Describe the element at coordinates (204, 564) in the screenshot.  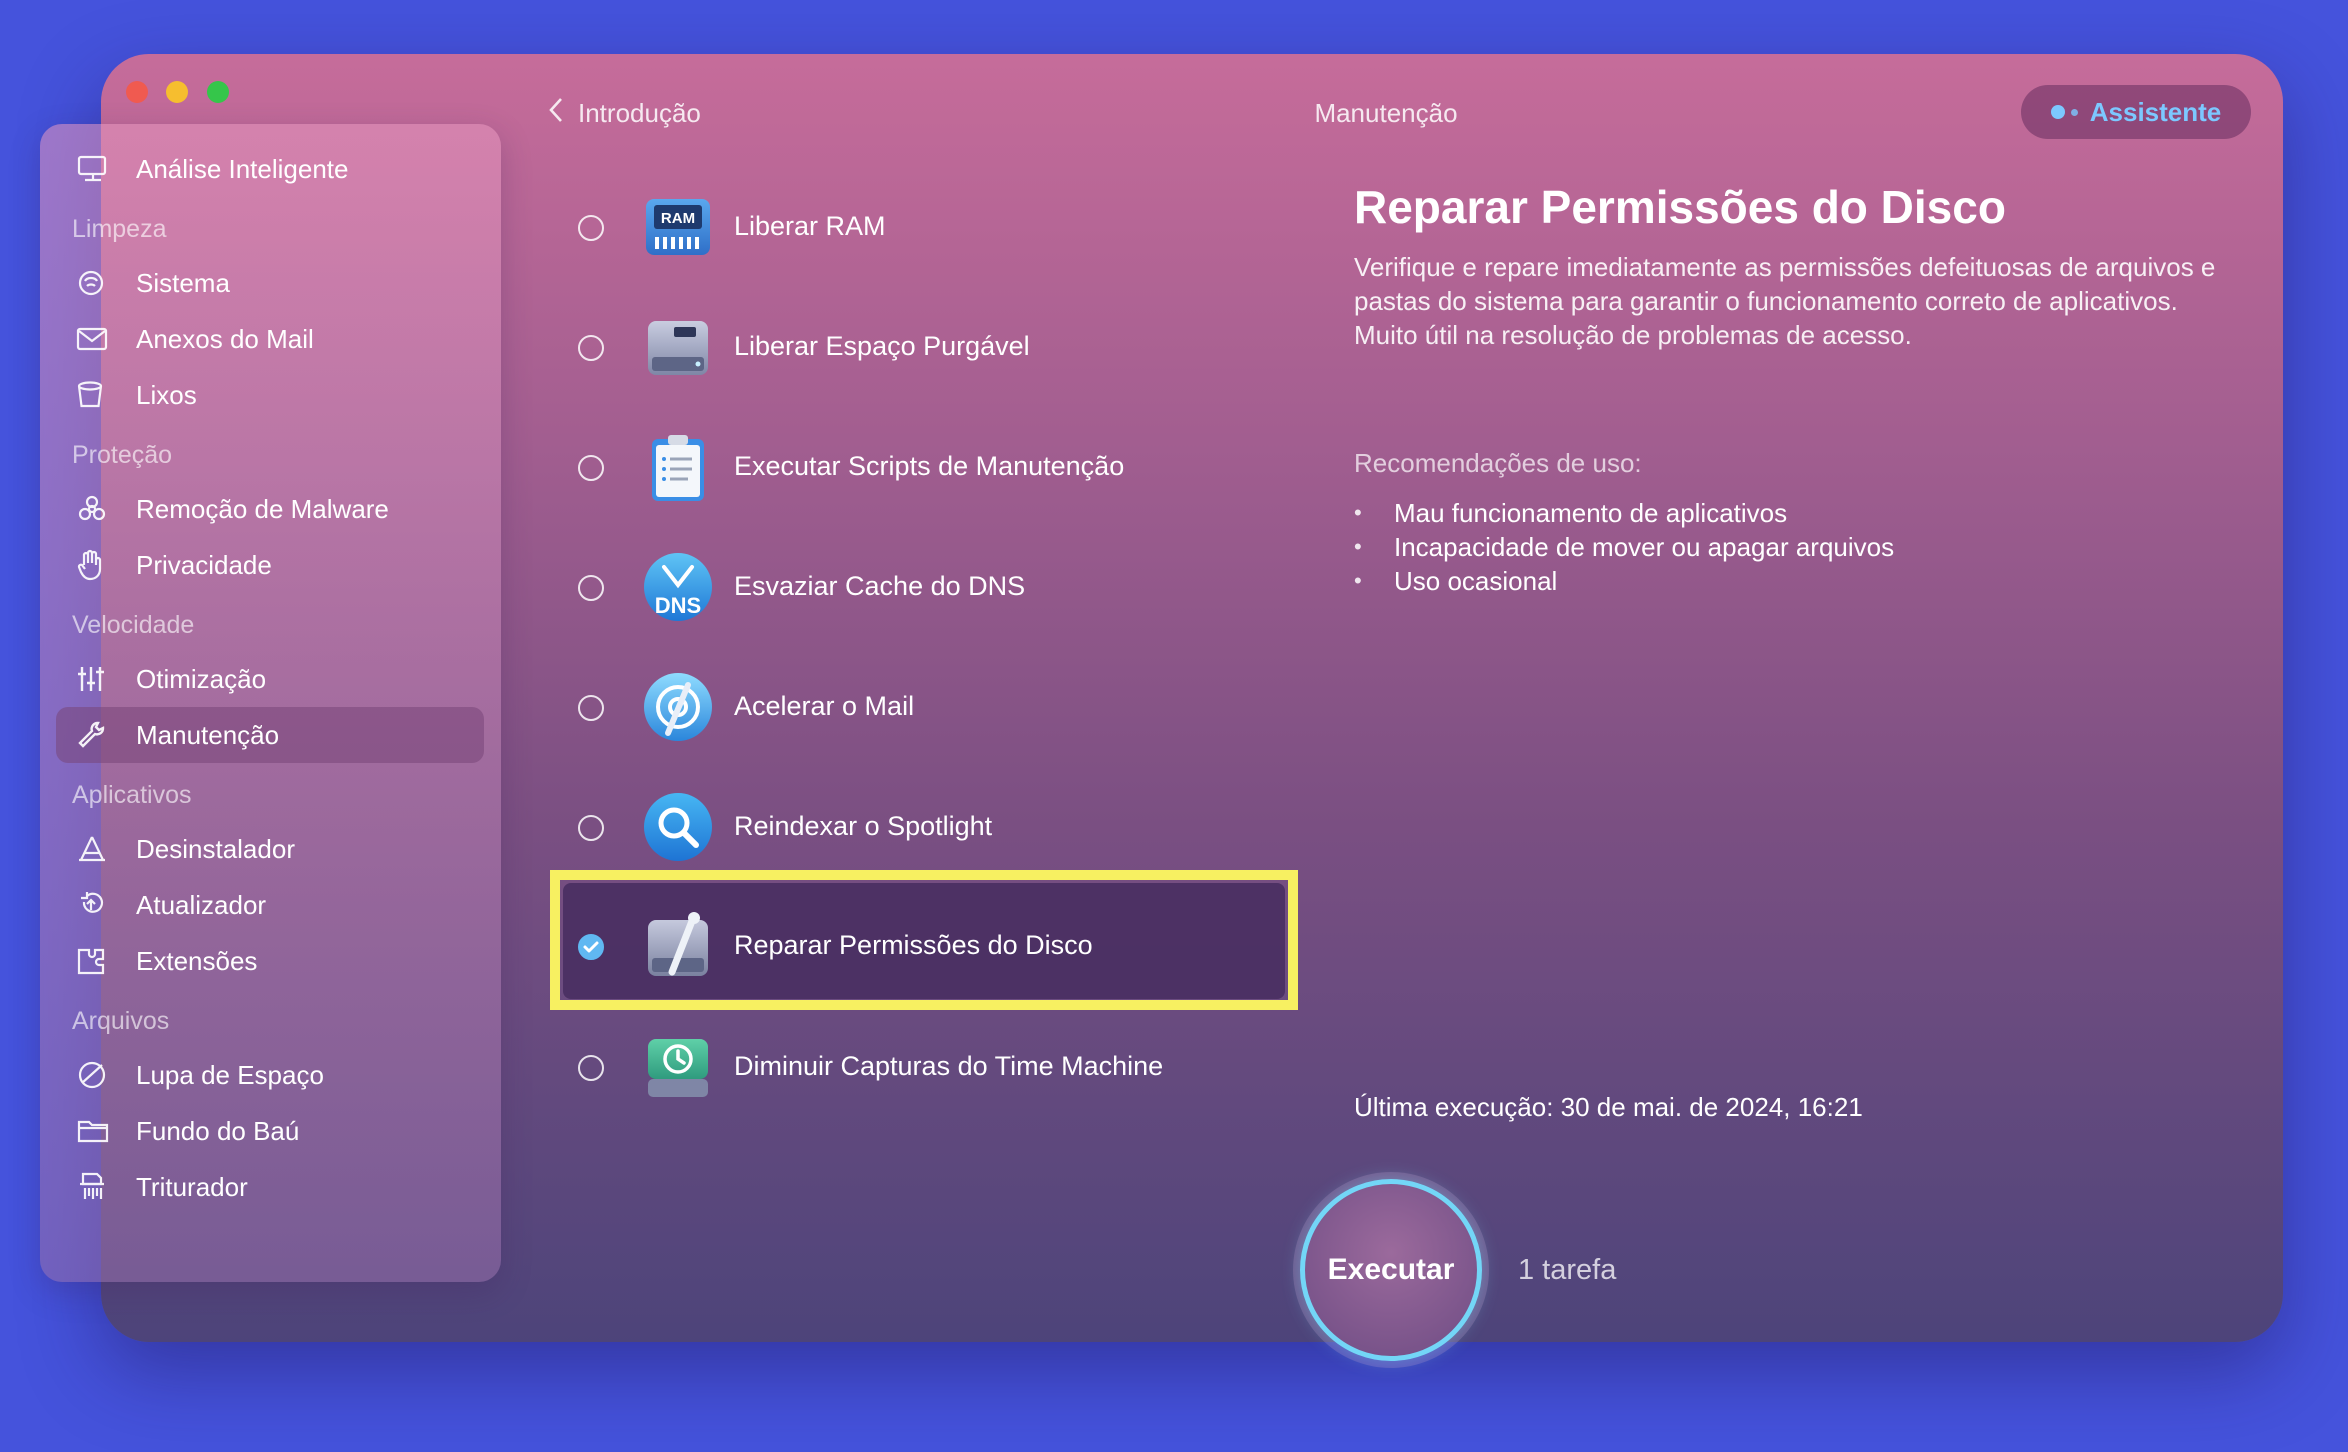
I see `sidebar-item-label: Privacidade` at that location.